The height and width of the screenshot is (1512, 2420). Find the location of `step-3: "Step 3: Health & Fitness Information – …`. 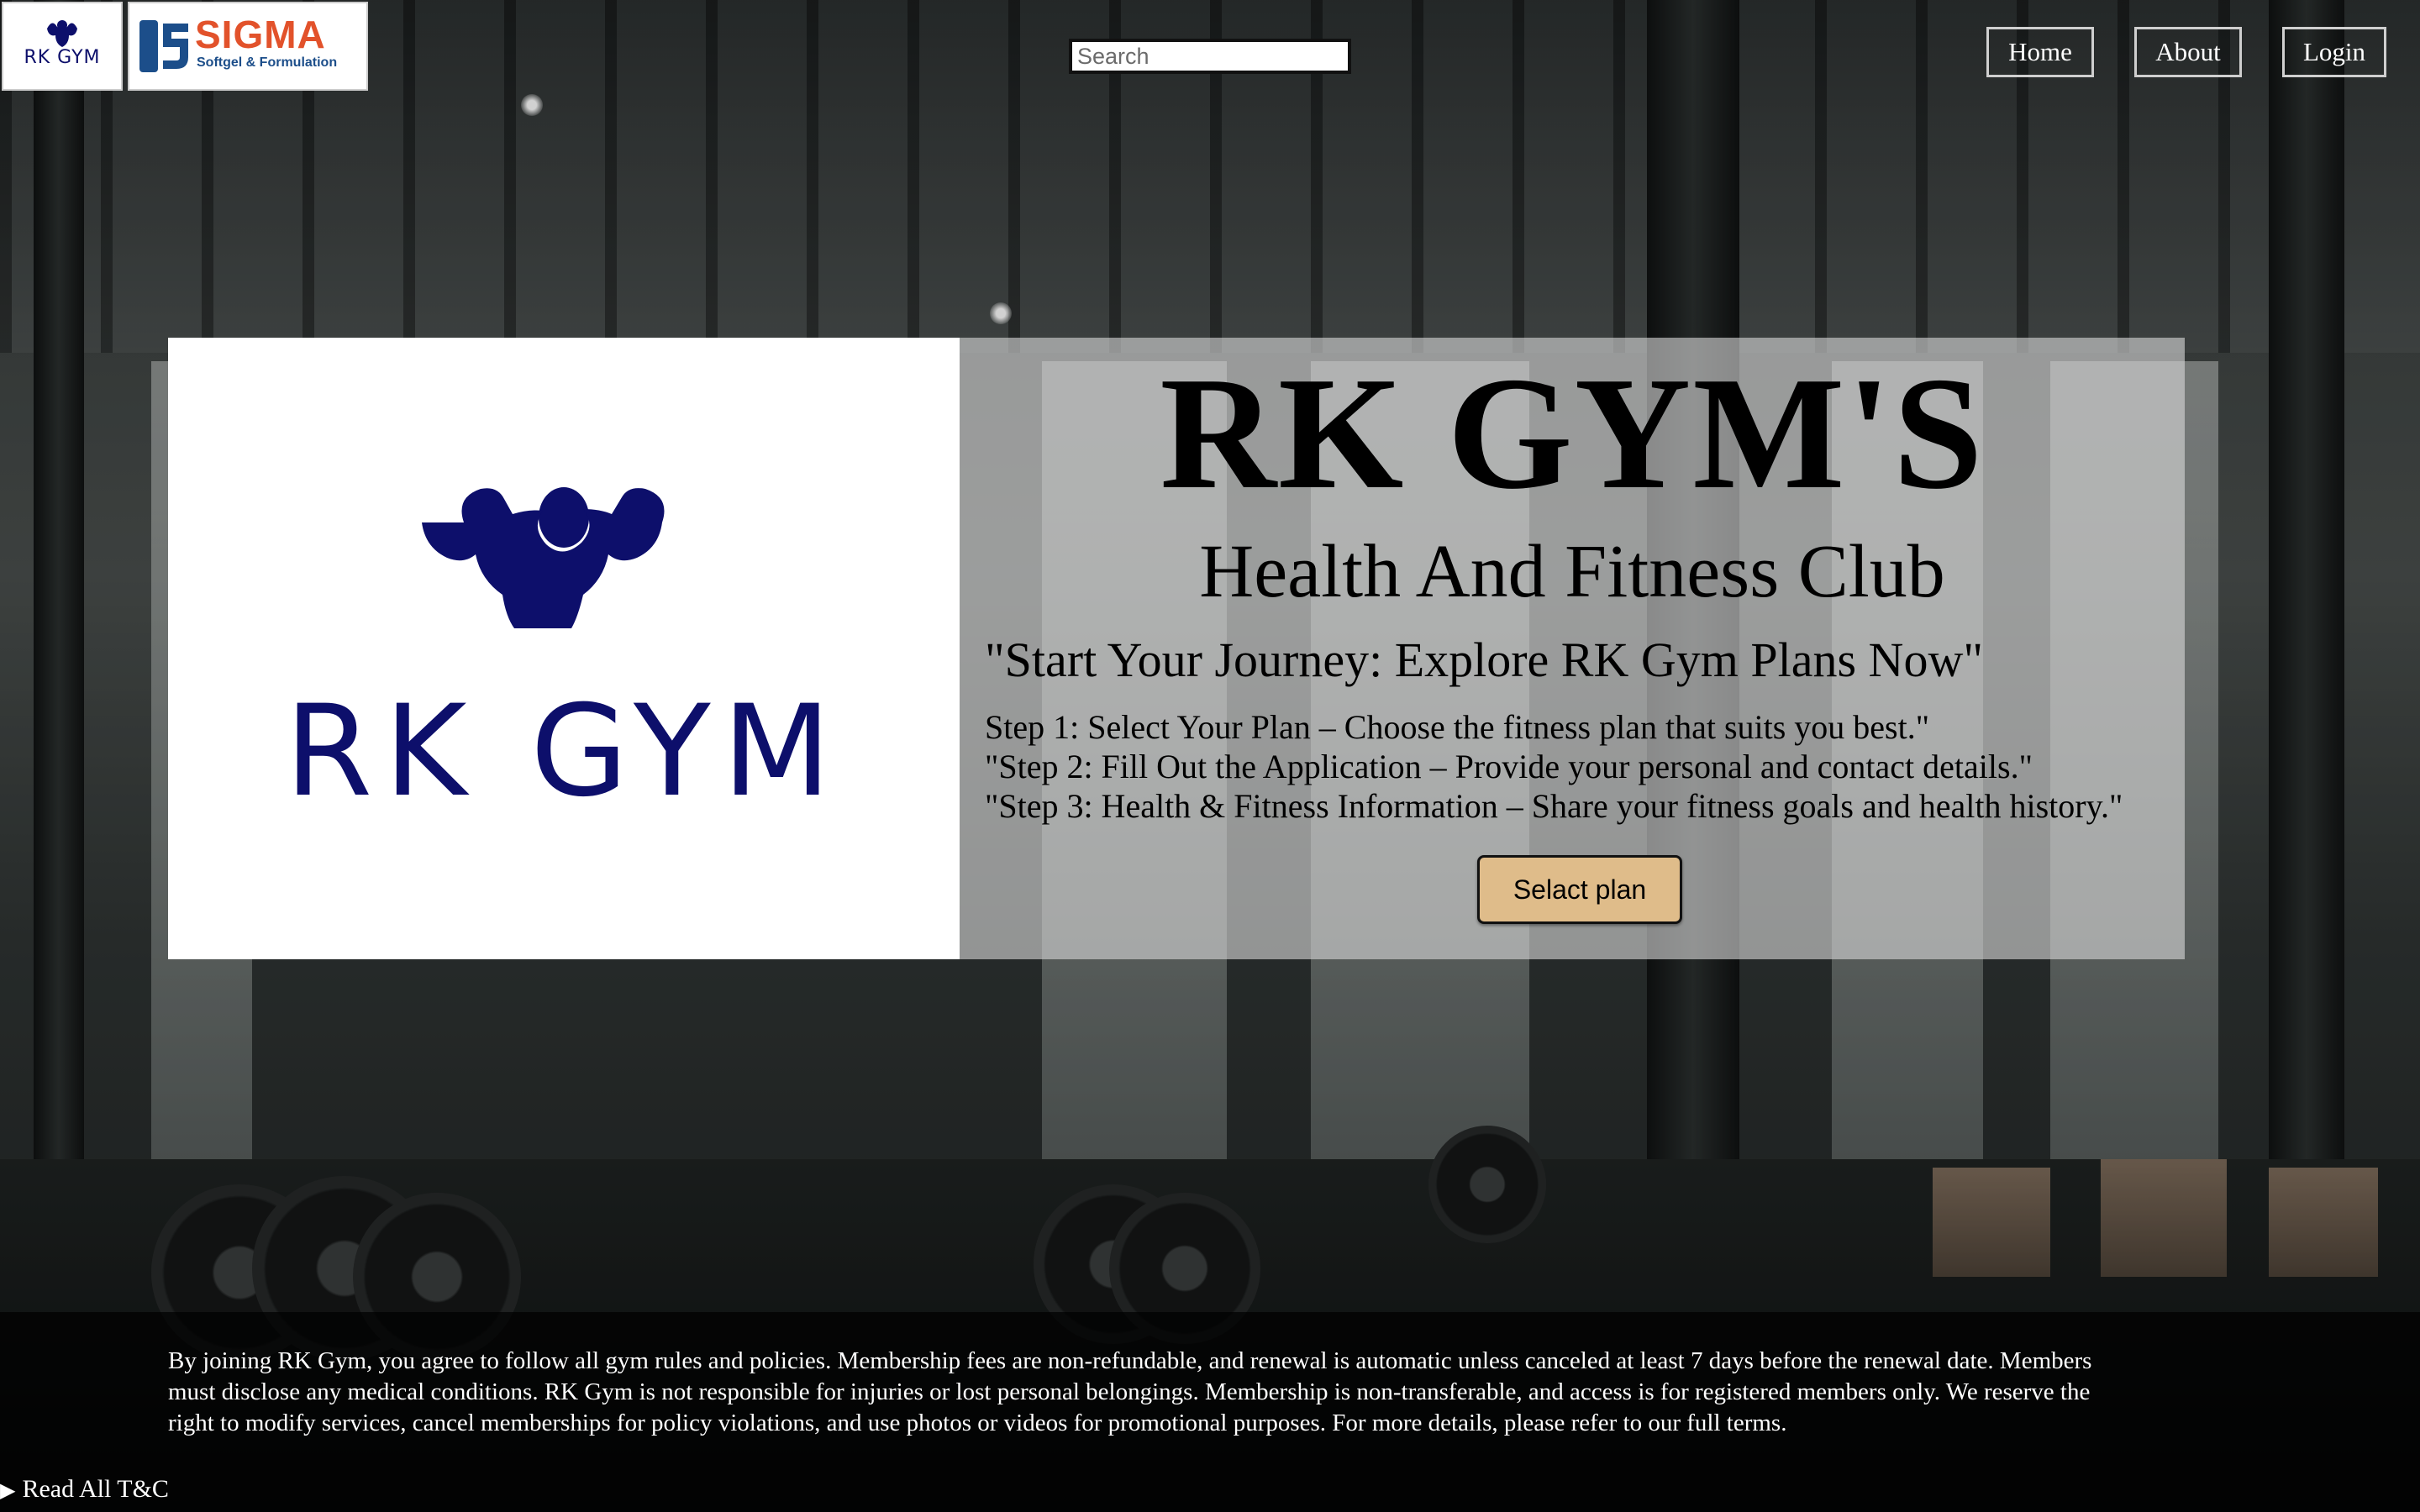

step-3: "Step 3: Health & Fitness Information – … is located at coordinates (1554, 806).